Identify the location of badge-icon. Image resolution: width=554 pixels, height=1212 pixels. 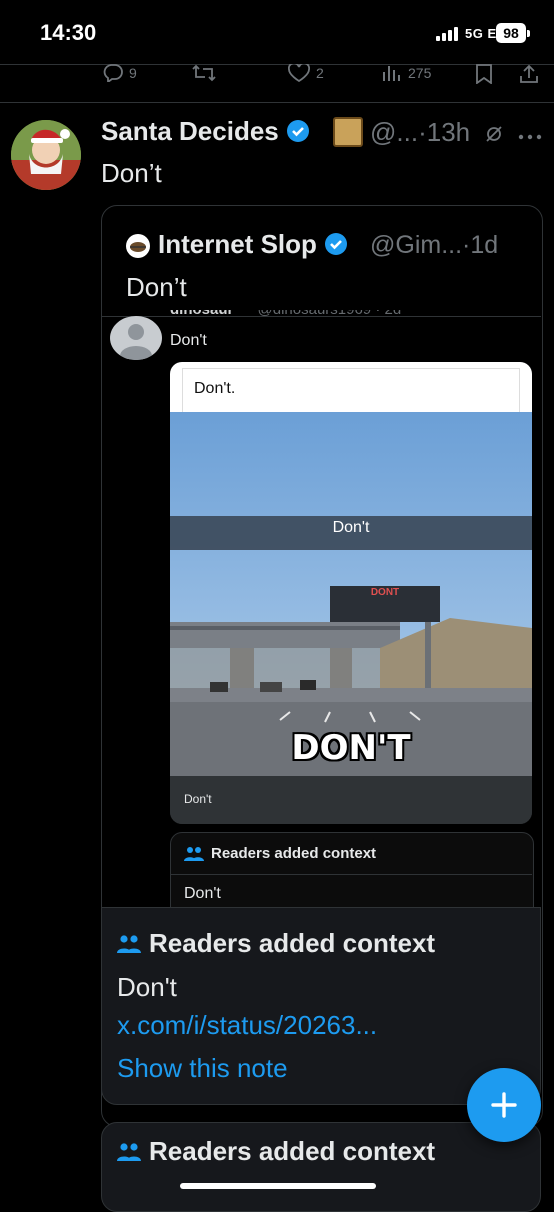
(348, 132).